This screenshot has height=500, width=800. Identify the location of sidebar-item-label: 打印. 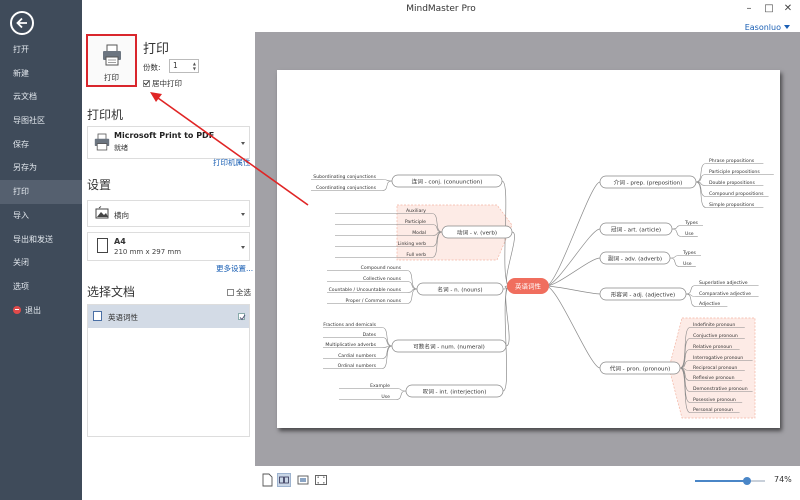
(21, 192).